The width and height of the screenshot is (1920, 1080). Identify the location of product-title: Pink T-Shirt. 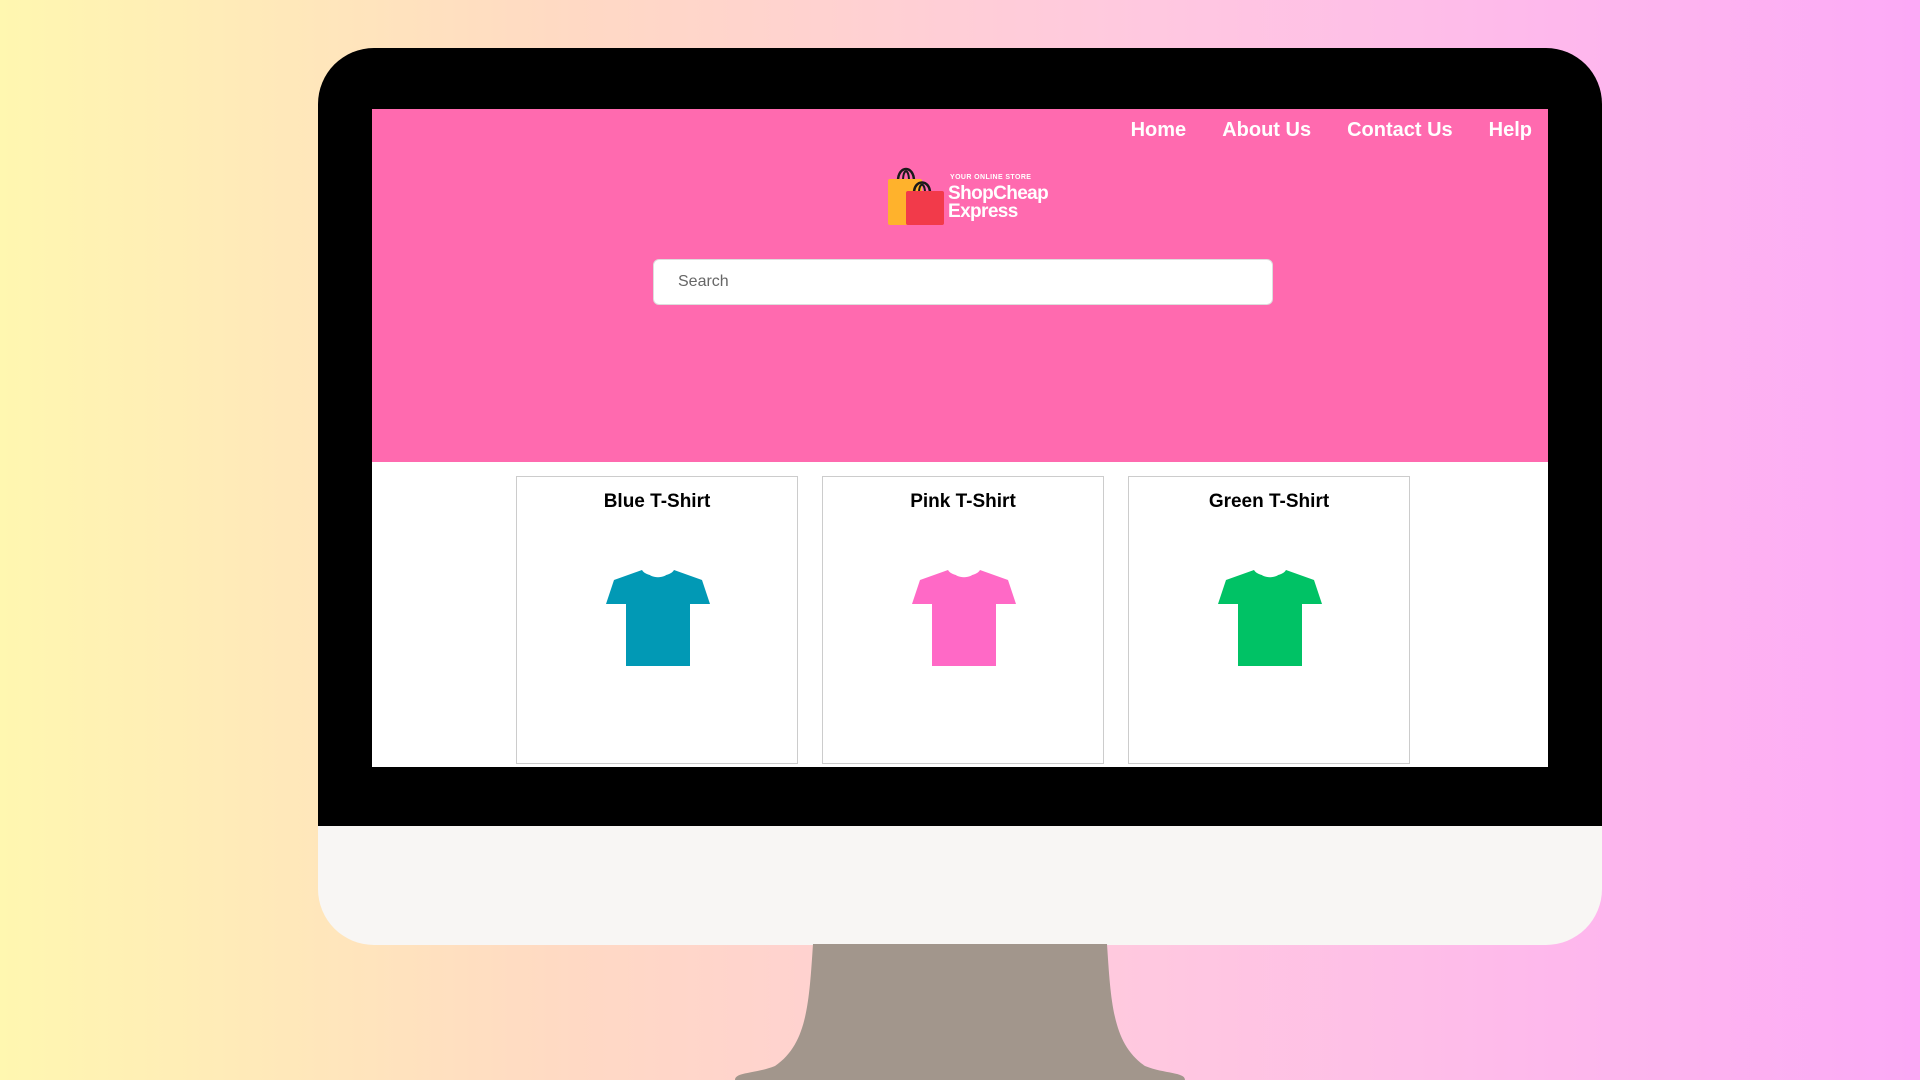
(963, 501).